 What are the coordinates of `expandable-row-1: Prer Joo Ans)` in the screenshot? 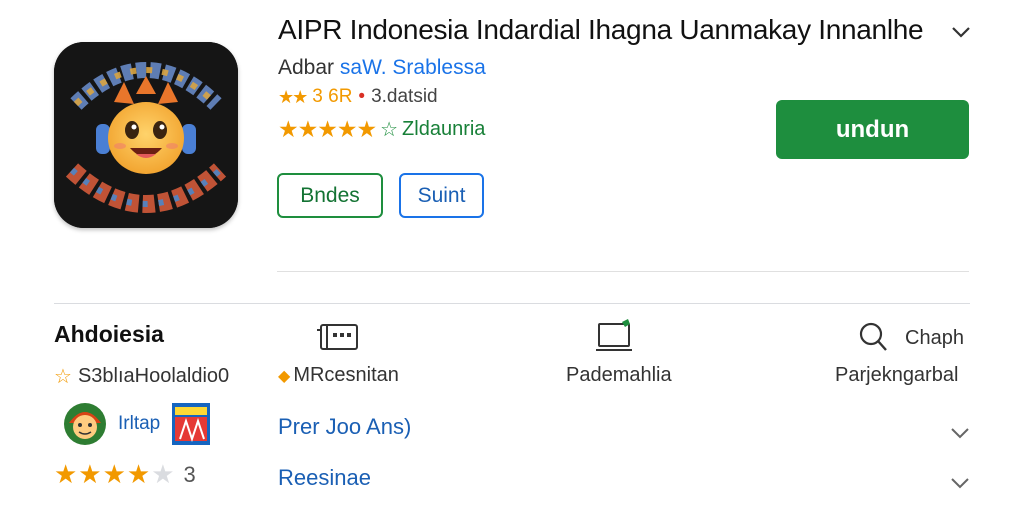 It's located at (344, 427).